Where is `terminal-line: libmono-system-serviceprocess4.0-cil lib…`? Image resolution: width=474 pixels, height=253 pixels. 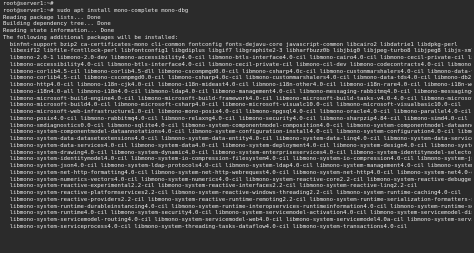 terminal-line: libmono-system-serviceprocess4.0-cil lib… is located at coordinates (205, 226).